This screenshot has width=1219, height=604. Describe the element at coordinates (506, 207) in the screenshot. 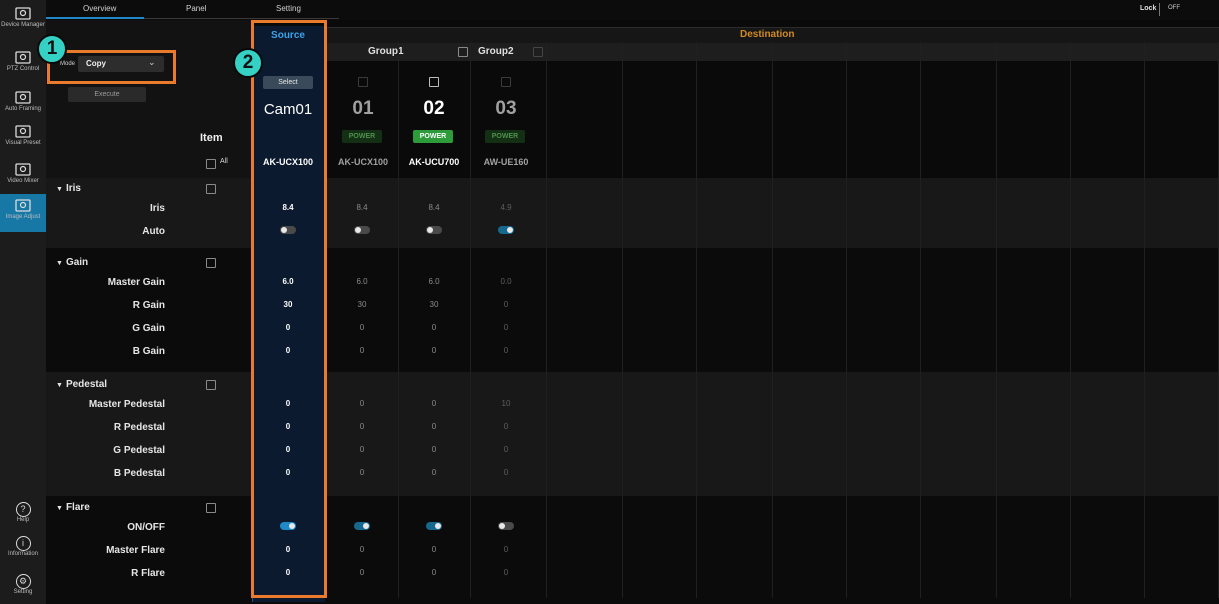

I see `value-cell: 4.9` at that location.